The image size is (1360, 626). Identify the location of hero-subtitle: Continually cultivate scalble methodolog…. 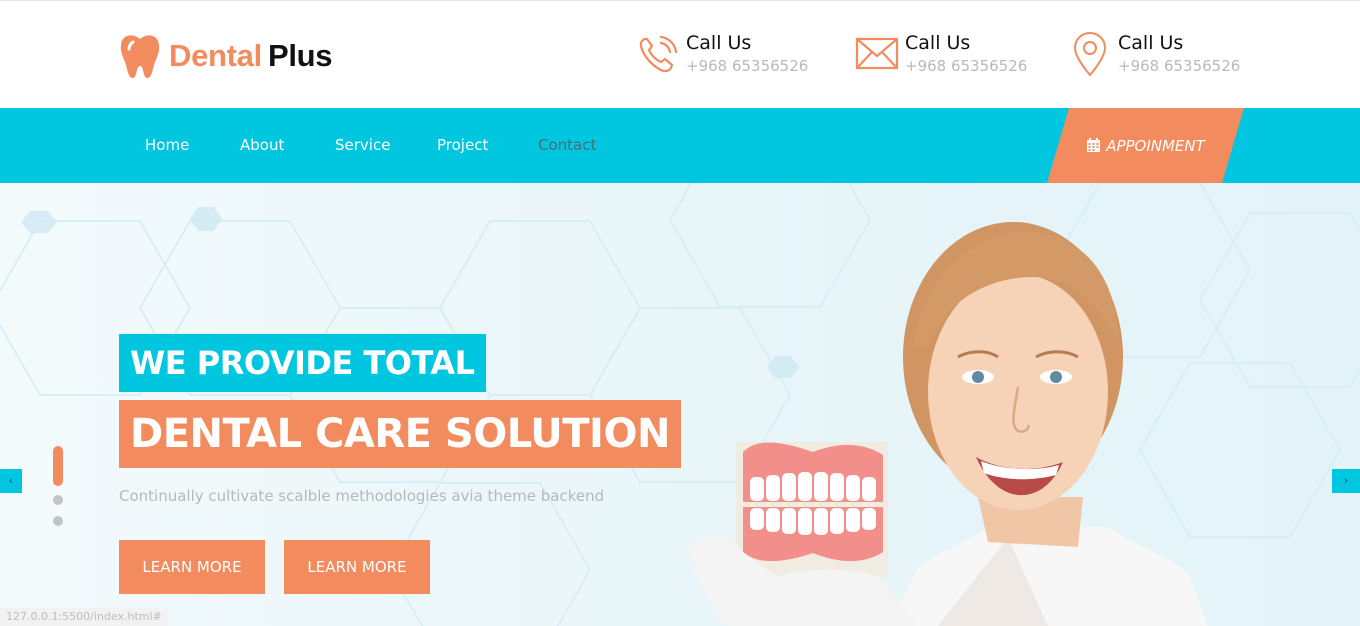
(362, 496).